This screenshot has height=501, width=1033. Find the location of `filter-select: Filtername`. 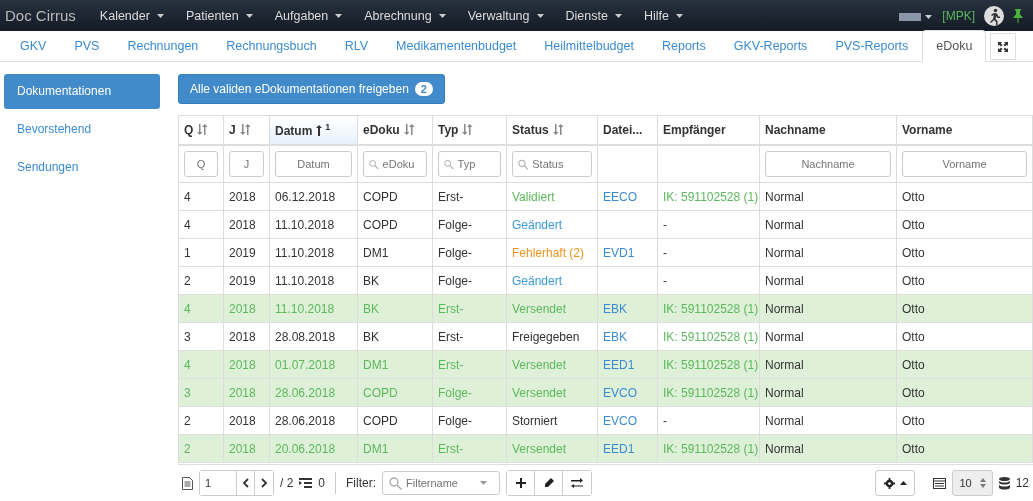

filter-select: Filtername is located at coordinates (441, 483).